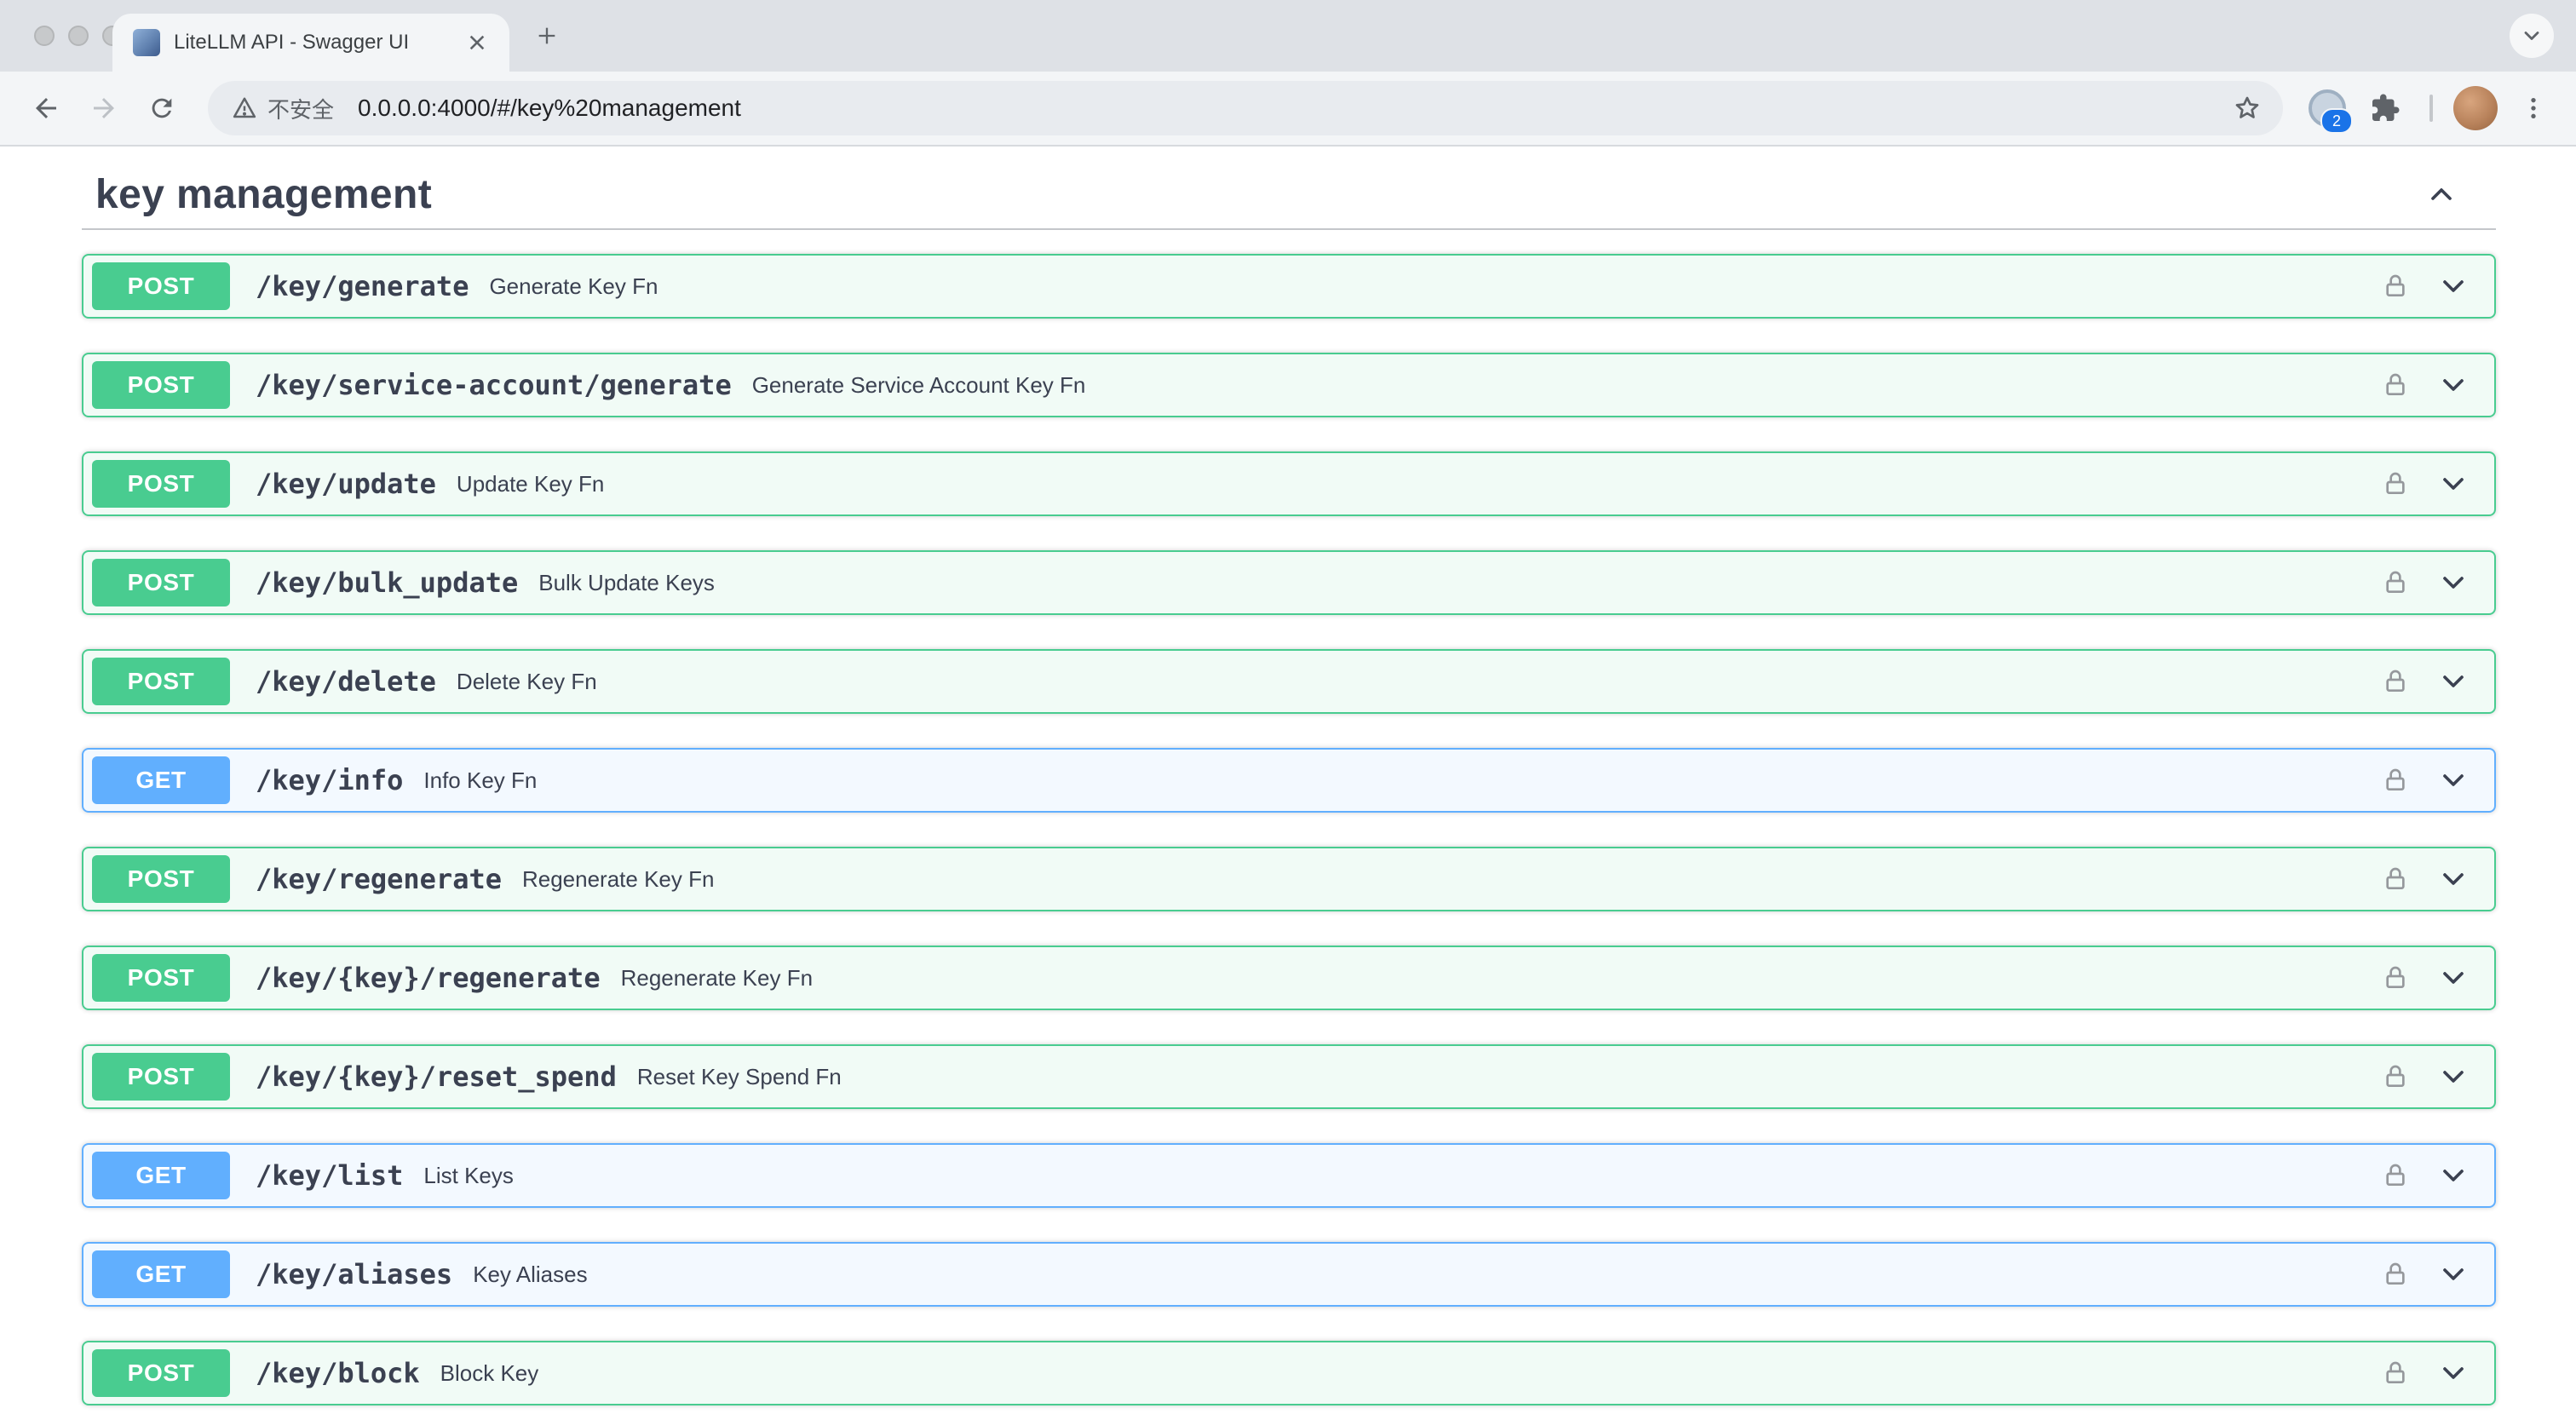 The height and width of the screenshot is (1414, 2576). I want to click on endpoint-summary: Reset Key Spend Fn, so click(739, 1076).